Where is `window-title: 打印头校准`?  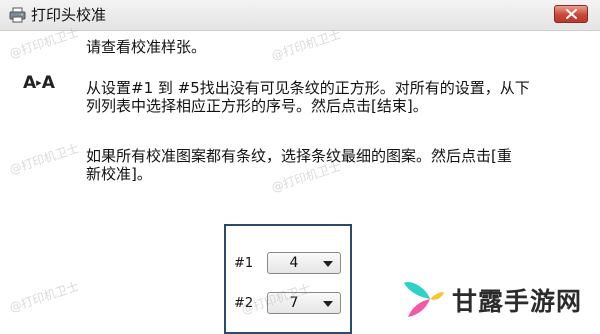
window-title: 打印头校准 is located at coordinates (69, 15).